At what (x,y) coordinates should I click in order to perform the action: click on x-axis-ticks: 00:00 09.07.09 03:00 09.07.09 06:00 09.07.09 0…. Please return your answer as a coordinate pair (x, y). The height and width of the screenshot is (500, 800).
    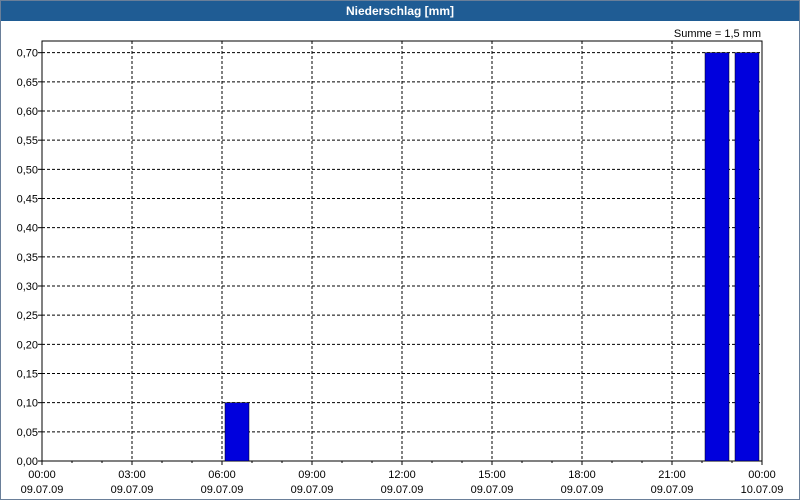
    Looking at the image, I should click on (402, 478).